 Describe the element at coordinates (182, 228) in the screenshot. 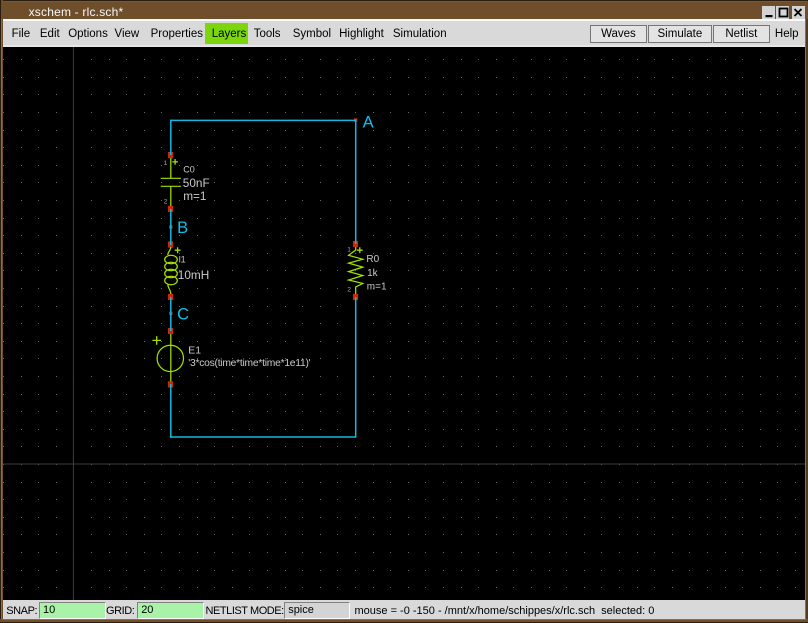

I see `svg-text: B` at that location.